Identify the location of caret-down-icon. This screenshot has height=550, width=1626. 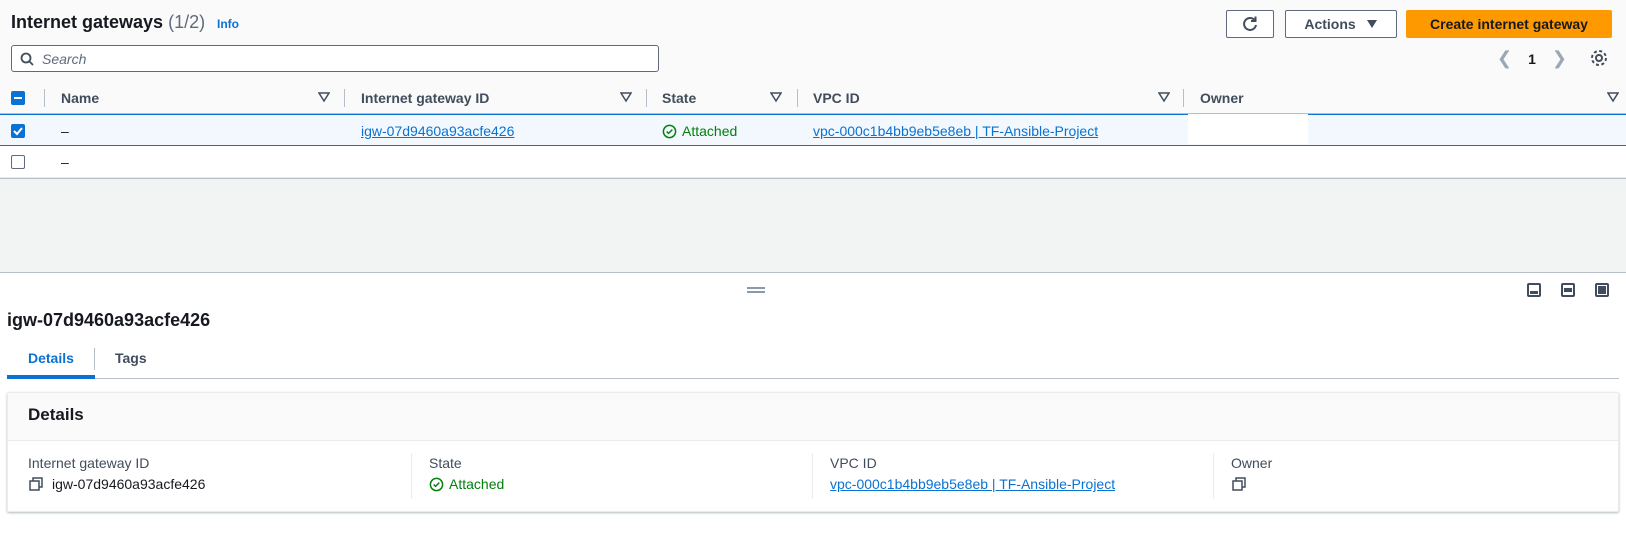
(1371, 24).